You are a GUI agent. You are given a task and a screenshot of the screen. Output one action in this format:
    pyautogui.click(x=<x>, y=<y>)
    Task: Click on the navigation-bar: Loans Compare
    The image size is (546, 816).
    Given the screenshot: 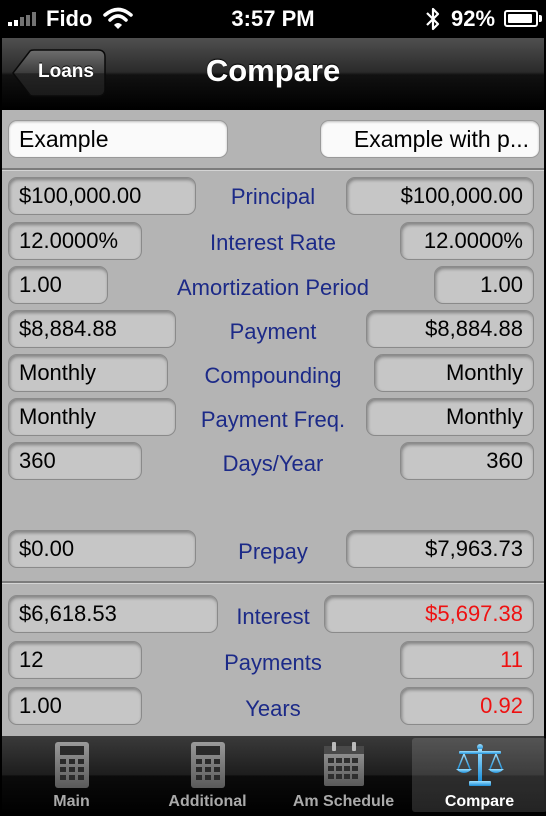 What is the action you would take?
    pyautogui.click(x=273, y=74)
    